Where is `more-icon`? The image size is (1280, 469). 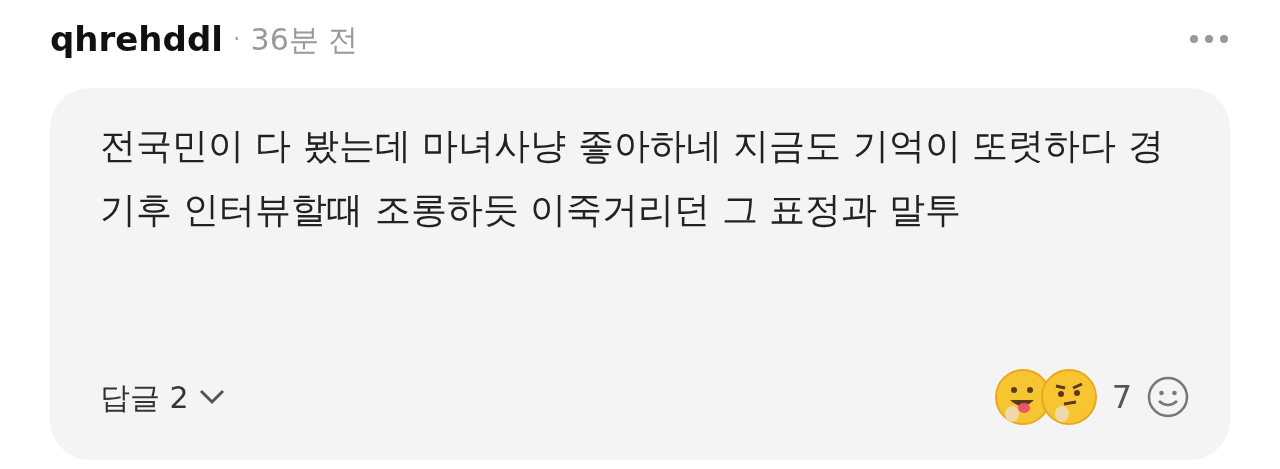 more-icon is located at coordinates (1209, 39).